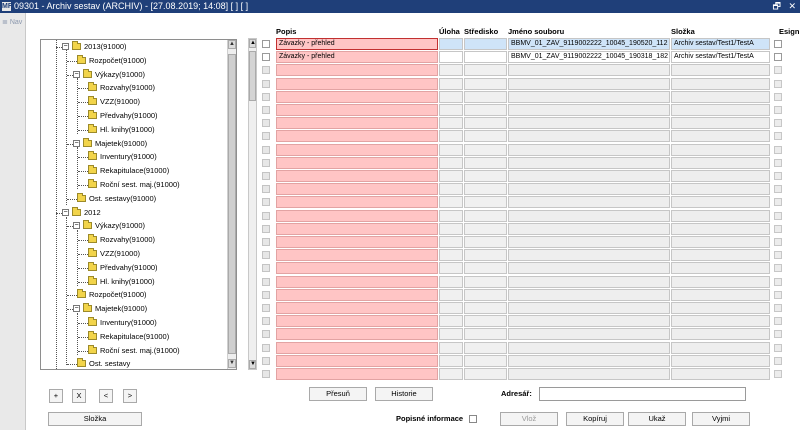 This screenshot has width=800, height=430. What do you see at coordinates (252, 204) in the screenshot?
I see `grid-scrollbar: ▲ ▼` at bounding box center [252, 204].